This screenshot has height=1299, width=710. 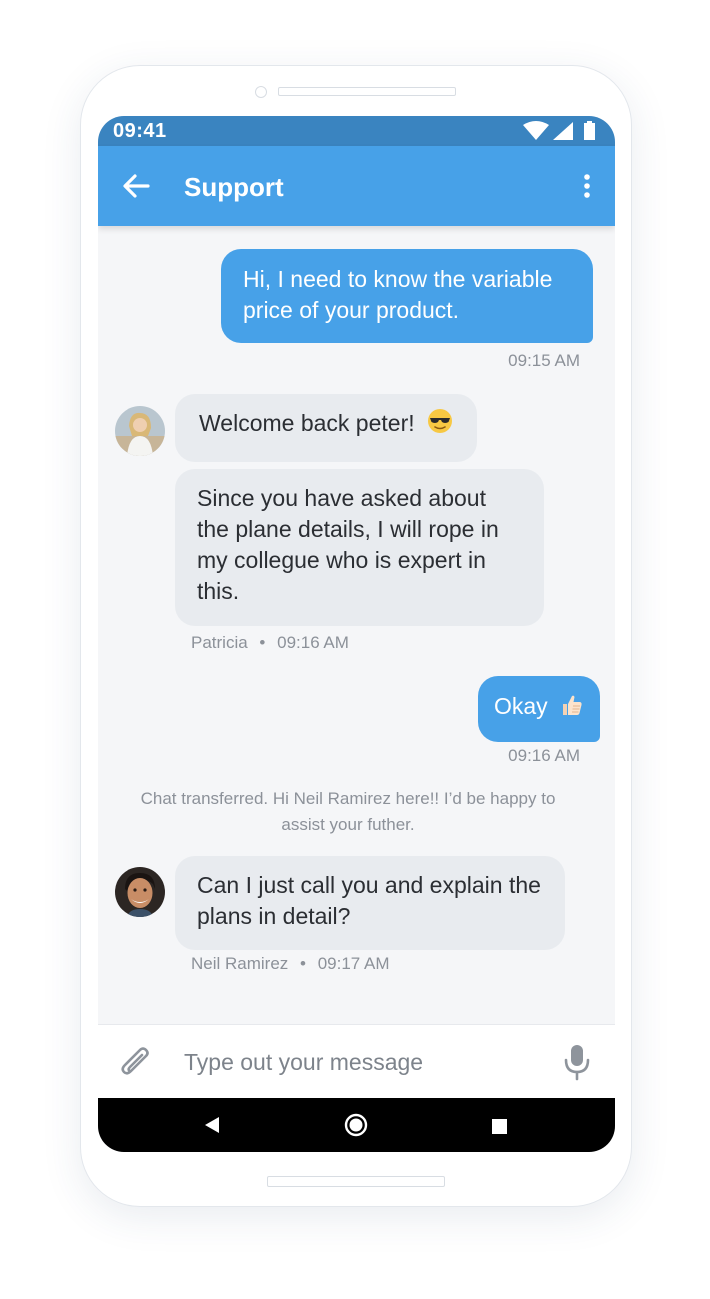 I want to click on message-time: 09:16 AM, so click(x=544, y=756).